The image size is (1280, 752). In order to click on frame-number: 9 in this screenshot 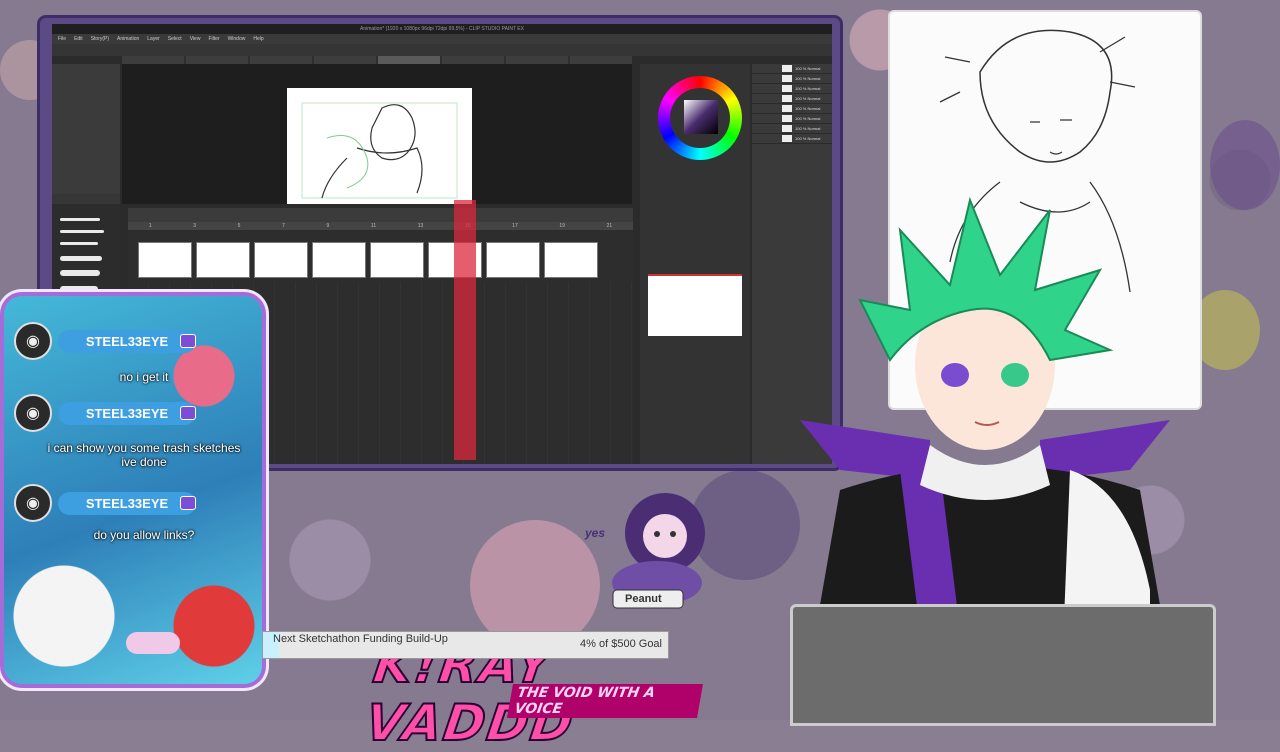, I will do `click(328, 226)`.